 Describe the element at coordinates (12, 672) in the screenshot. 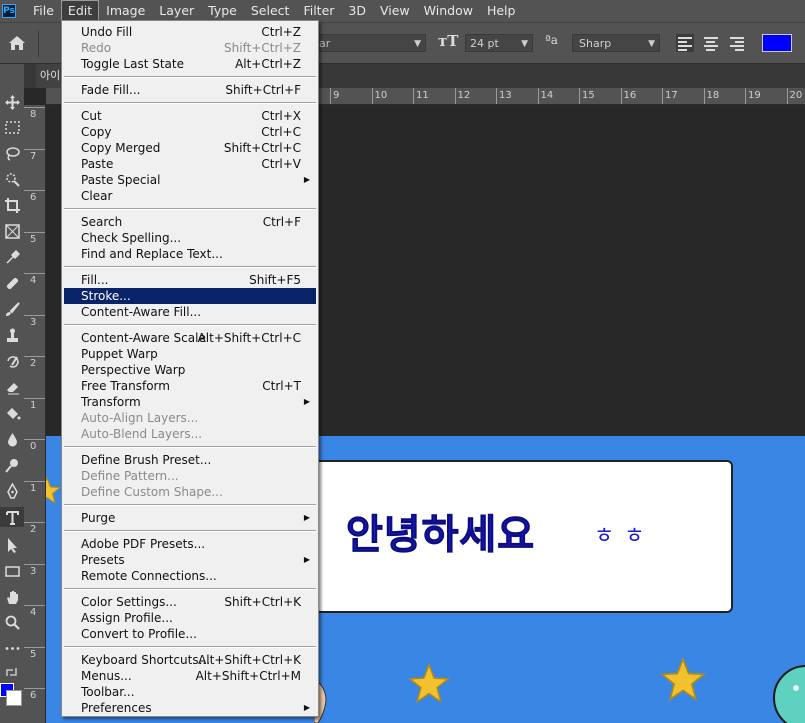

I see `swap-colors-icon` at that location.